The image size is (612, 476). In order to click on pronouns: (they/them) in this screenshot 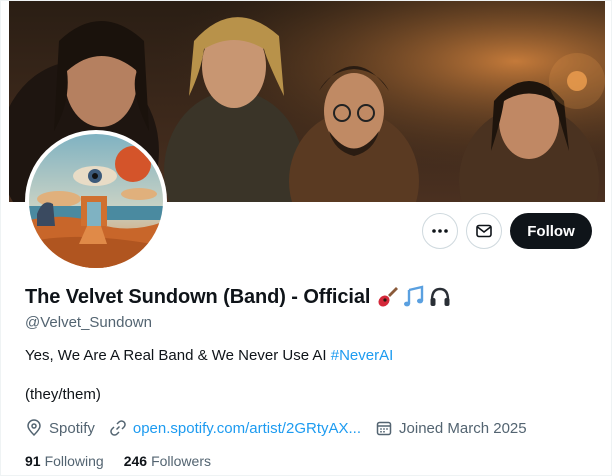, I will do `click(63, 394)`.